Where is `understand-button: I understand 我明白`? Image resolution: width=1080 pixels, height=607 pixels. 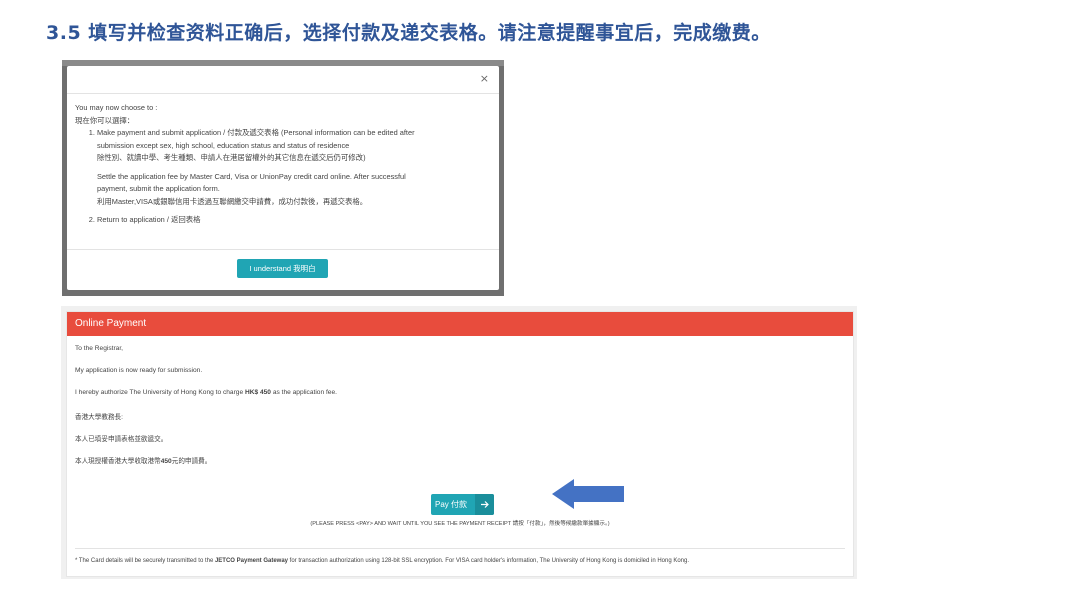
understand-button: I understand 我明白 is located at coordinates (282, 268).